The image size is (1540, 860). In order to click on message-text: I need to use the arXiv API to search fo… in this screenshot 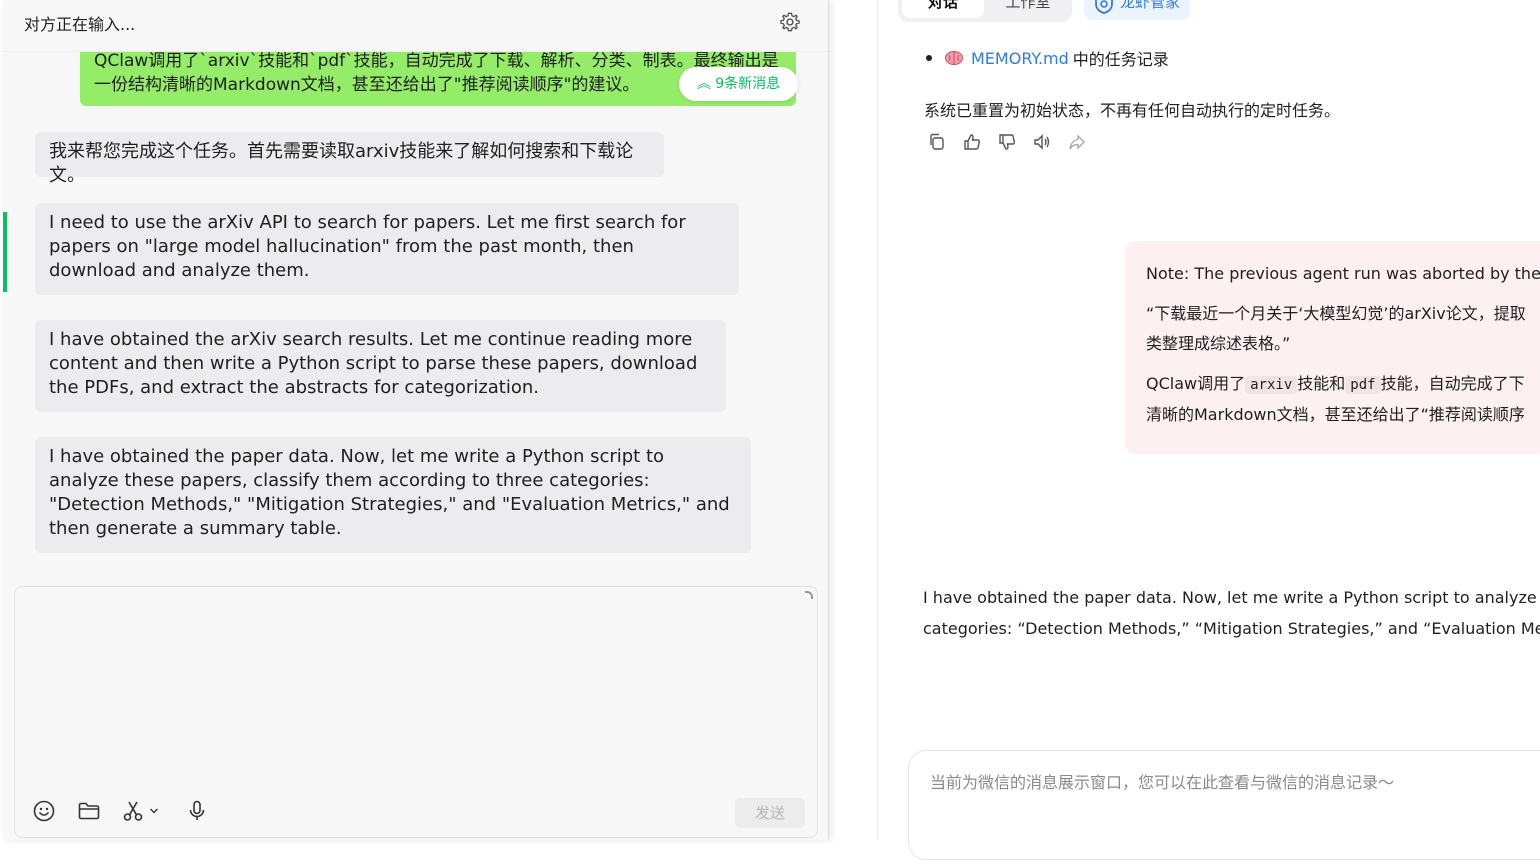, I will do `click(367, 246)`.